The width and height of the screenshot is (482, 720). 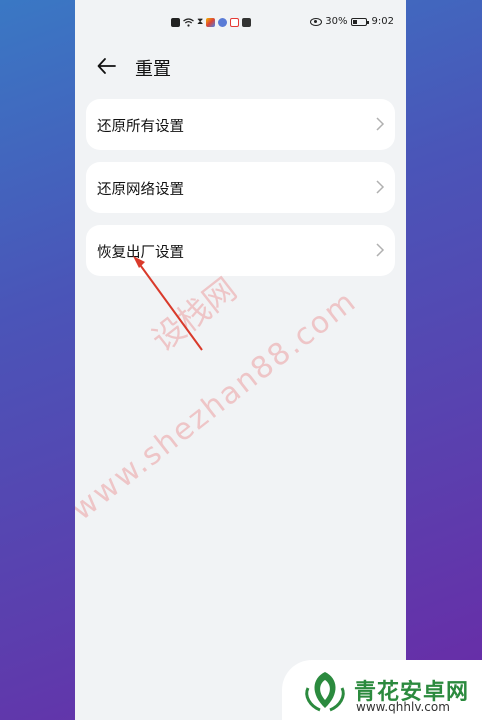 I want to click on status-bar: ⧗ 30% 9:02, so click(x=240, y=23).